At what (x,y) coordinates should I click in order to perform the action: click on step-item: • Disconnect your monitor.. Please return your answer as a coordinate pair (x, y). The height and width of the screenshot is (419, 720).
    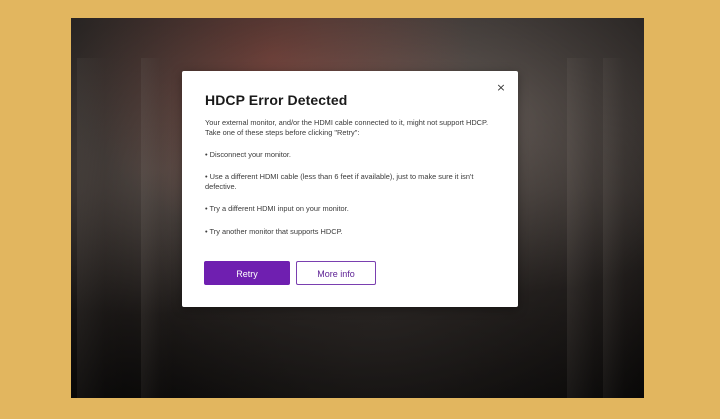
    Looking at the image, I should click on (248, 154).